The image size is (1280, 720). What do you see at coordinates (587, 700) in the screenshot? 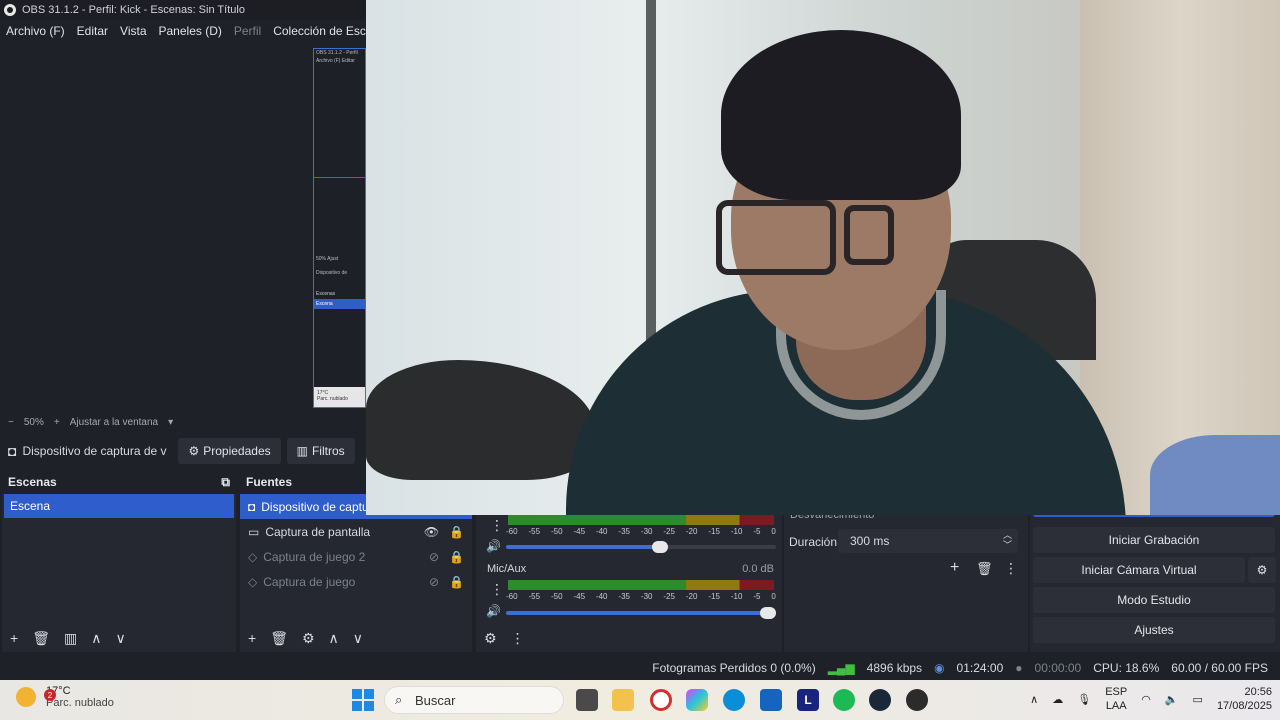
I see `task-view-icon` at bounding box center [587, 700].